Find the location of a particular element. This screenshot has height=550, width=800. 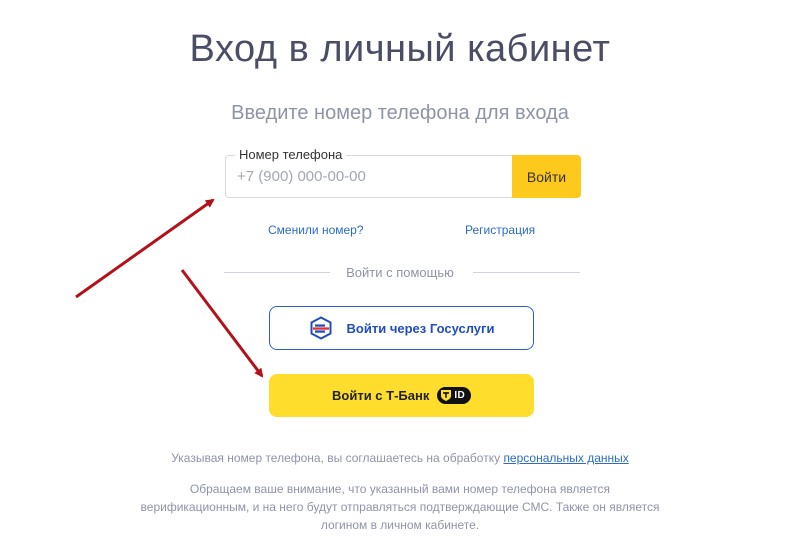

divider-right is located at coordinates (526, 272).